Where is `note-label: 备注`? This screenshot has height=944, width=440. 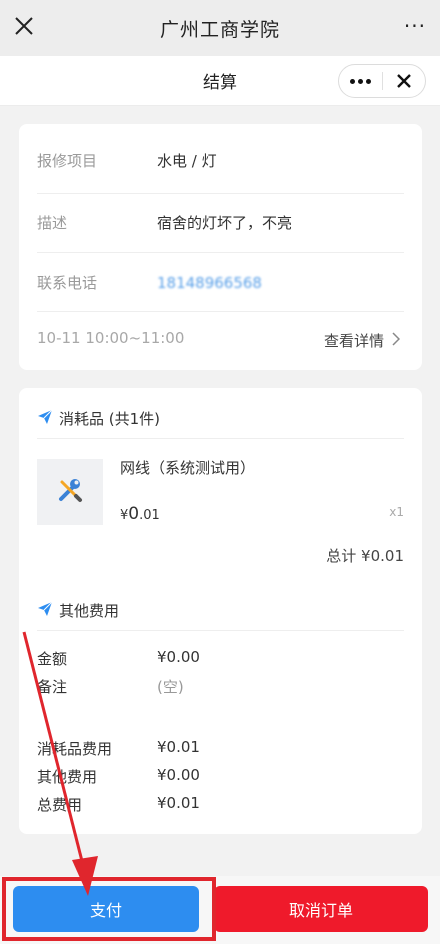 note-label: 备注 is located at coordinates (52, 687).